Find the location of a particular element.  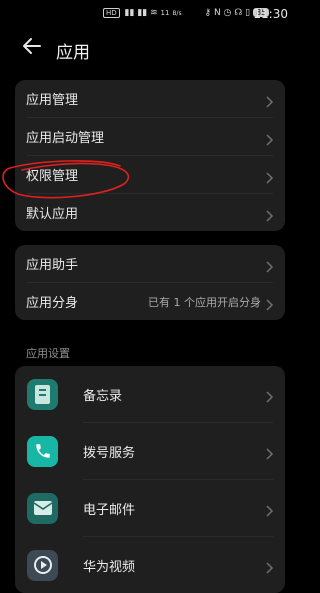

item-label: 应用助手 is located at coordinates (52, 265).